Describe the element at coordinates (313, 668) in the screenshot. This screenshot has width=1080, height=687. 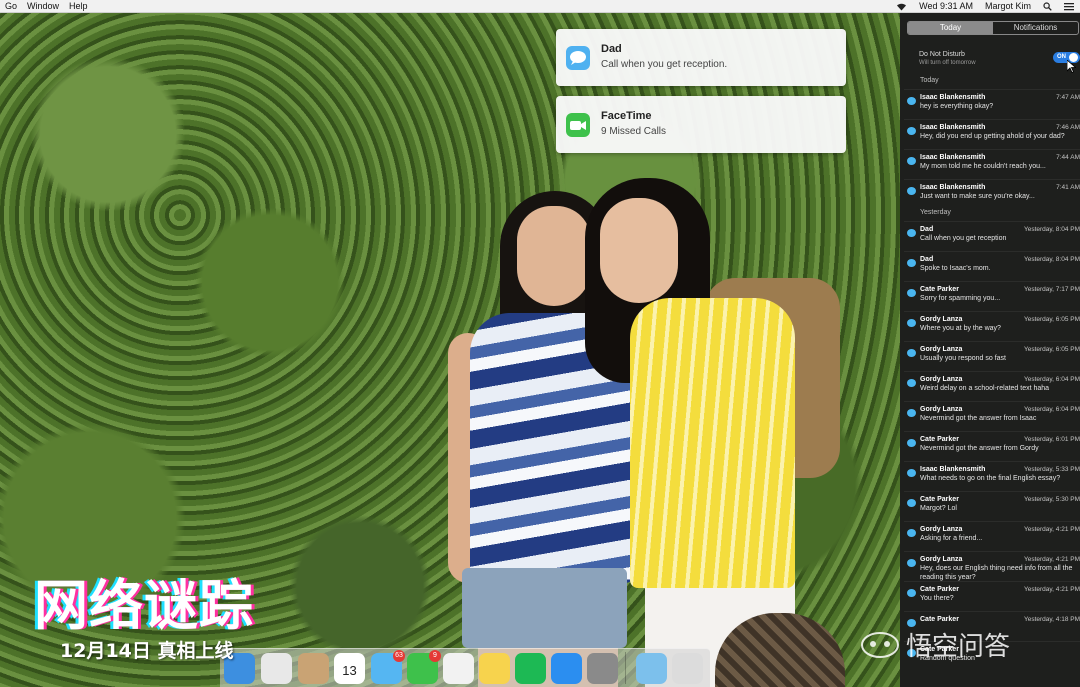
I see `contacts-icon` at that location.